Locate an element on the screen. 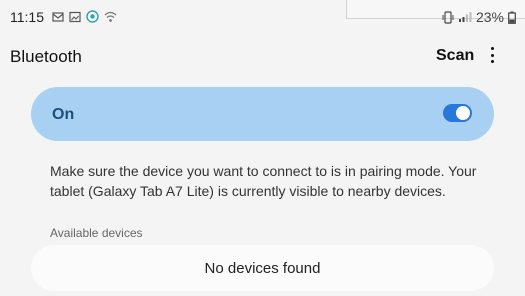 The width and height of the screenshot is (525, 296). page-title: Bluetooth is located at coordinates (46, 56).